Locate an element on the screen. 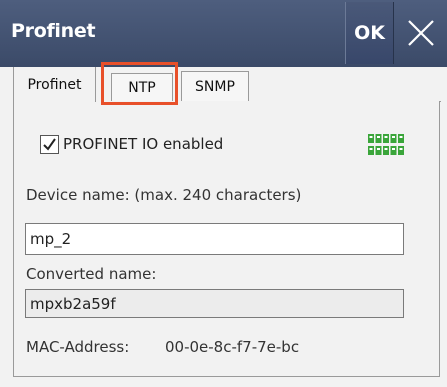 This screenshot has height=387, width=447. mac-address-value: 00-0e-8c-f7-7e-bc is located at coordinates (232, 347).